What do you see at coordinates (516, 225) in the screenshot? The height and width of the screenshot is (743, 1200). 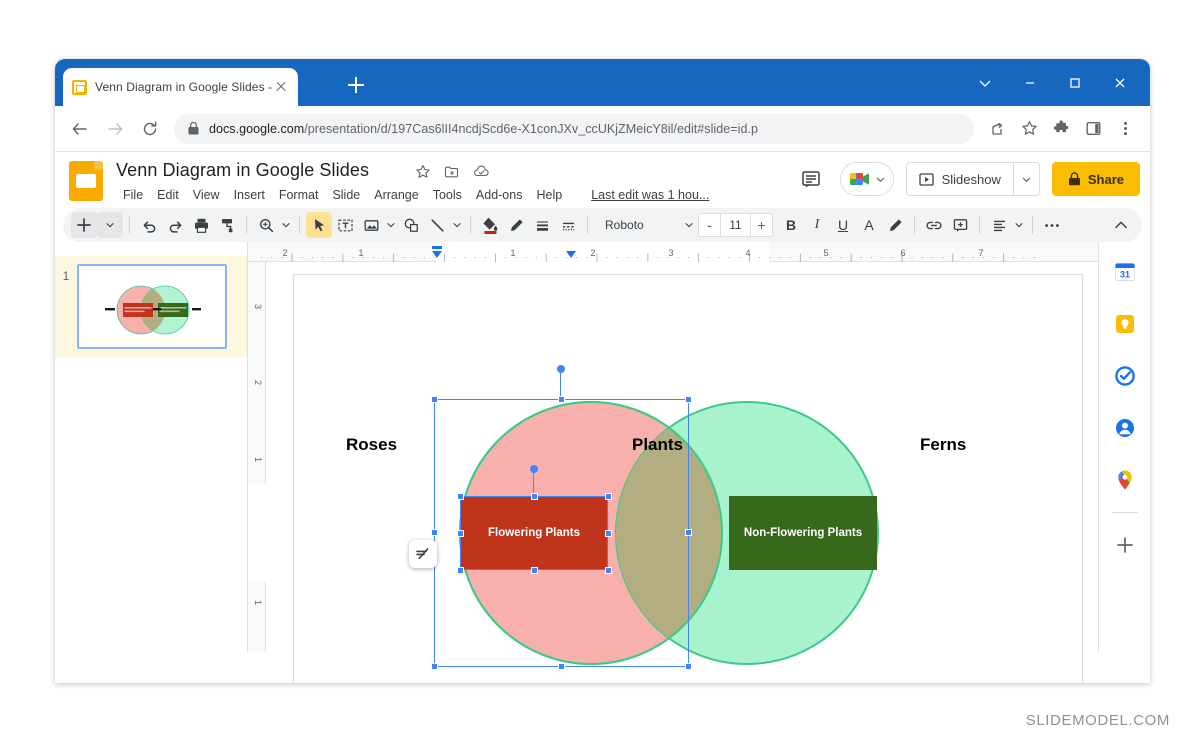 I see `border-color-icon` at bounding box center [516, 225].